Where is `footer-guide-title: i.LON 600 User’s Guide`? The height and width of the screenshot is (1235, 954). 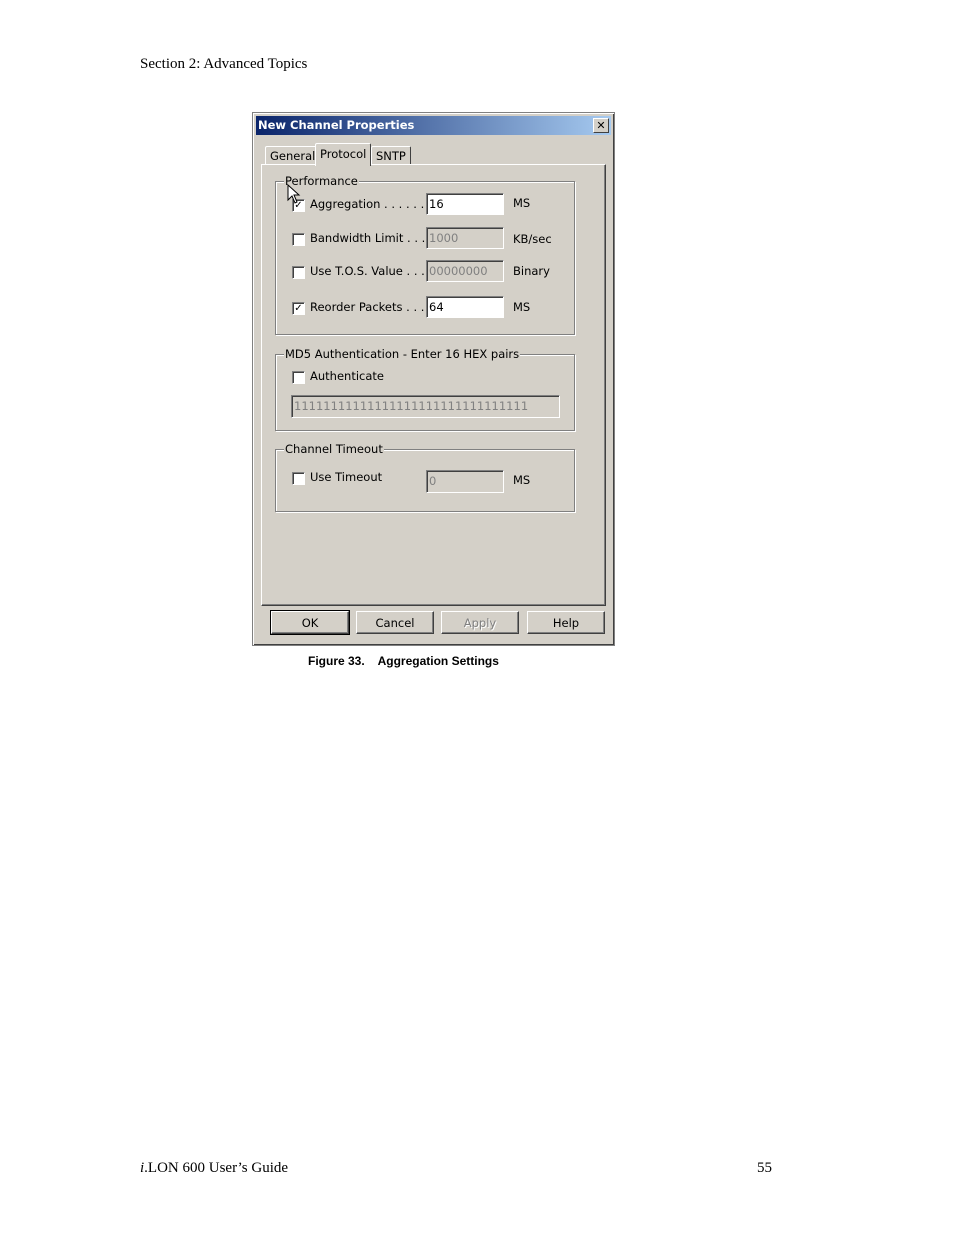
footer-guide-title: i.LON 600 User’s Guide is located at coordinates (214, 1168).